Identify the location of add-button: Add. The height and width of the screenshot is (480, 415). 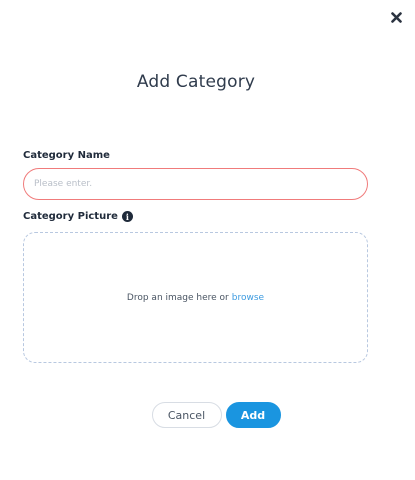
(253, 415).